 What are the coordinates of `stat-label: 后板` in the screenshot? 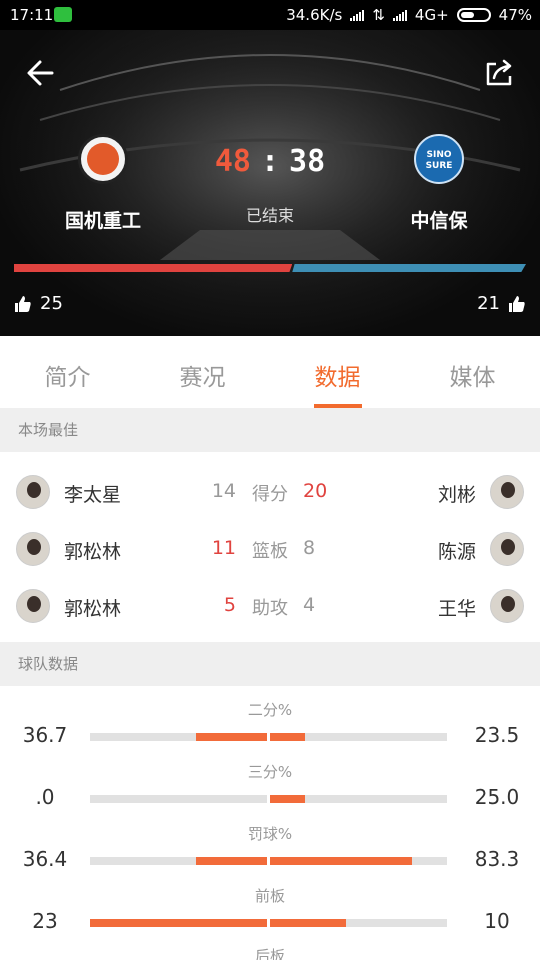 It's located at (269, 953).